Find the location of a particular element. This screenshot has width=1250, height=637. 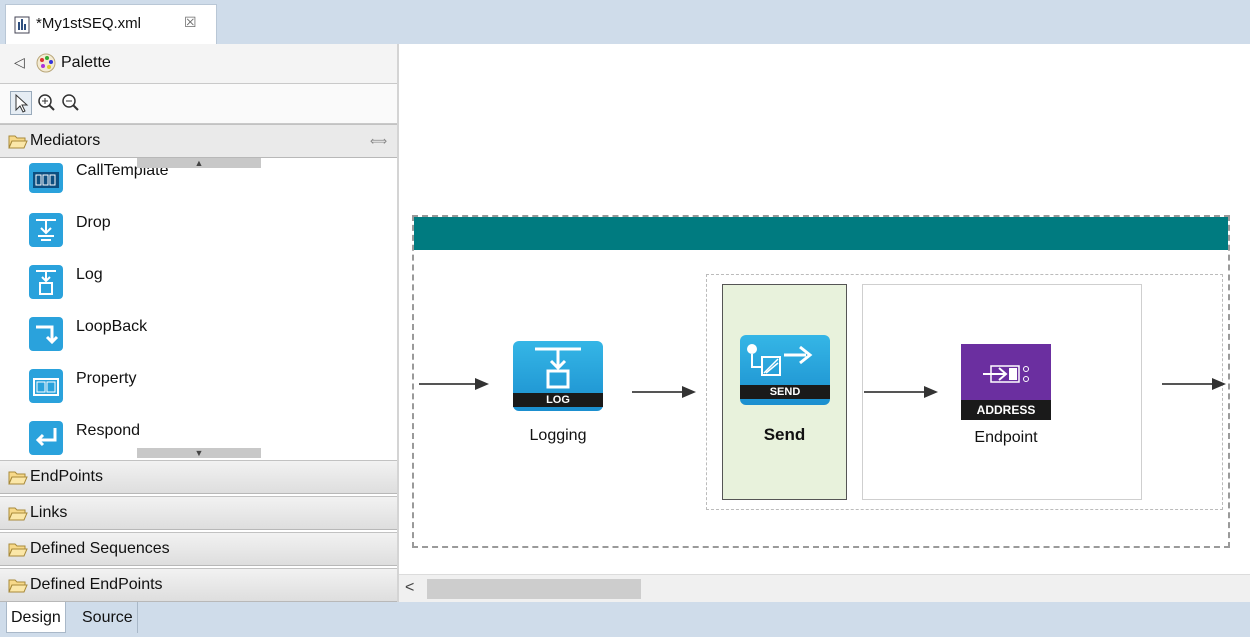

tool-loopback: LoopBack is located at coordinates (193, 336).